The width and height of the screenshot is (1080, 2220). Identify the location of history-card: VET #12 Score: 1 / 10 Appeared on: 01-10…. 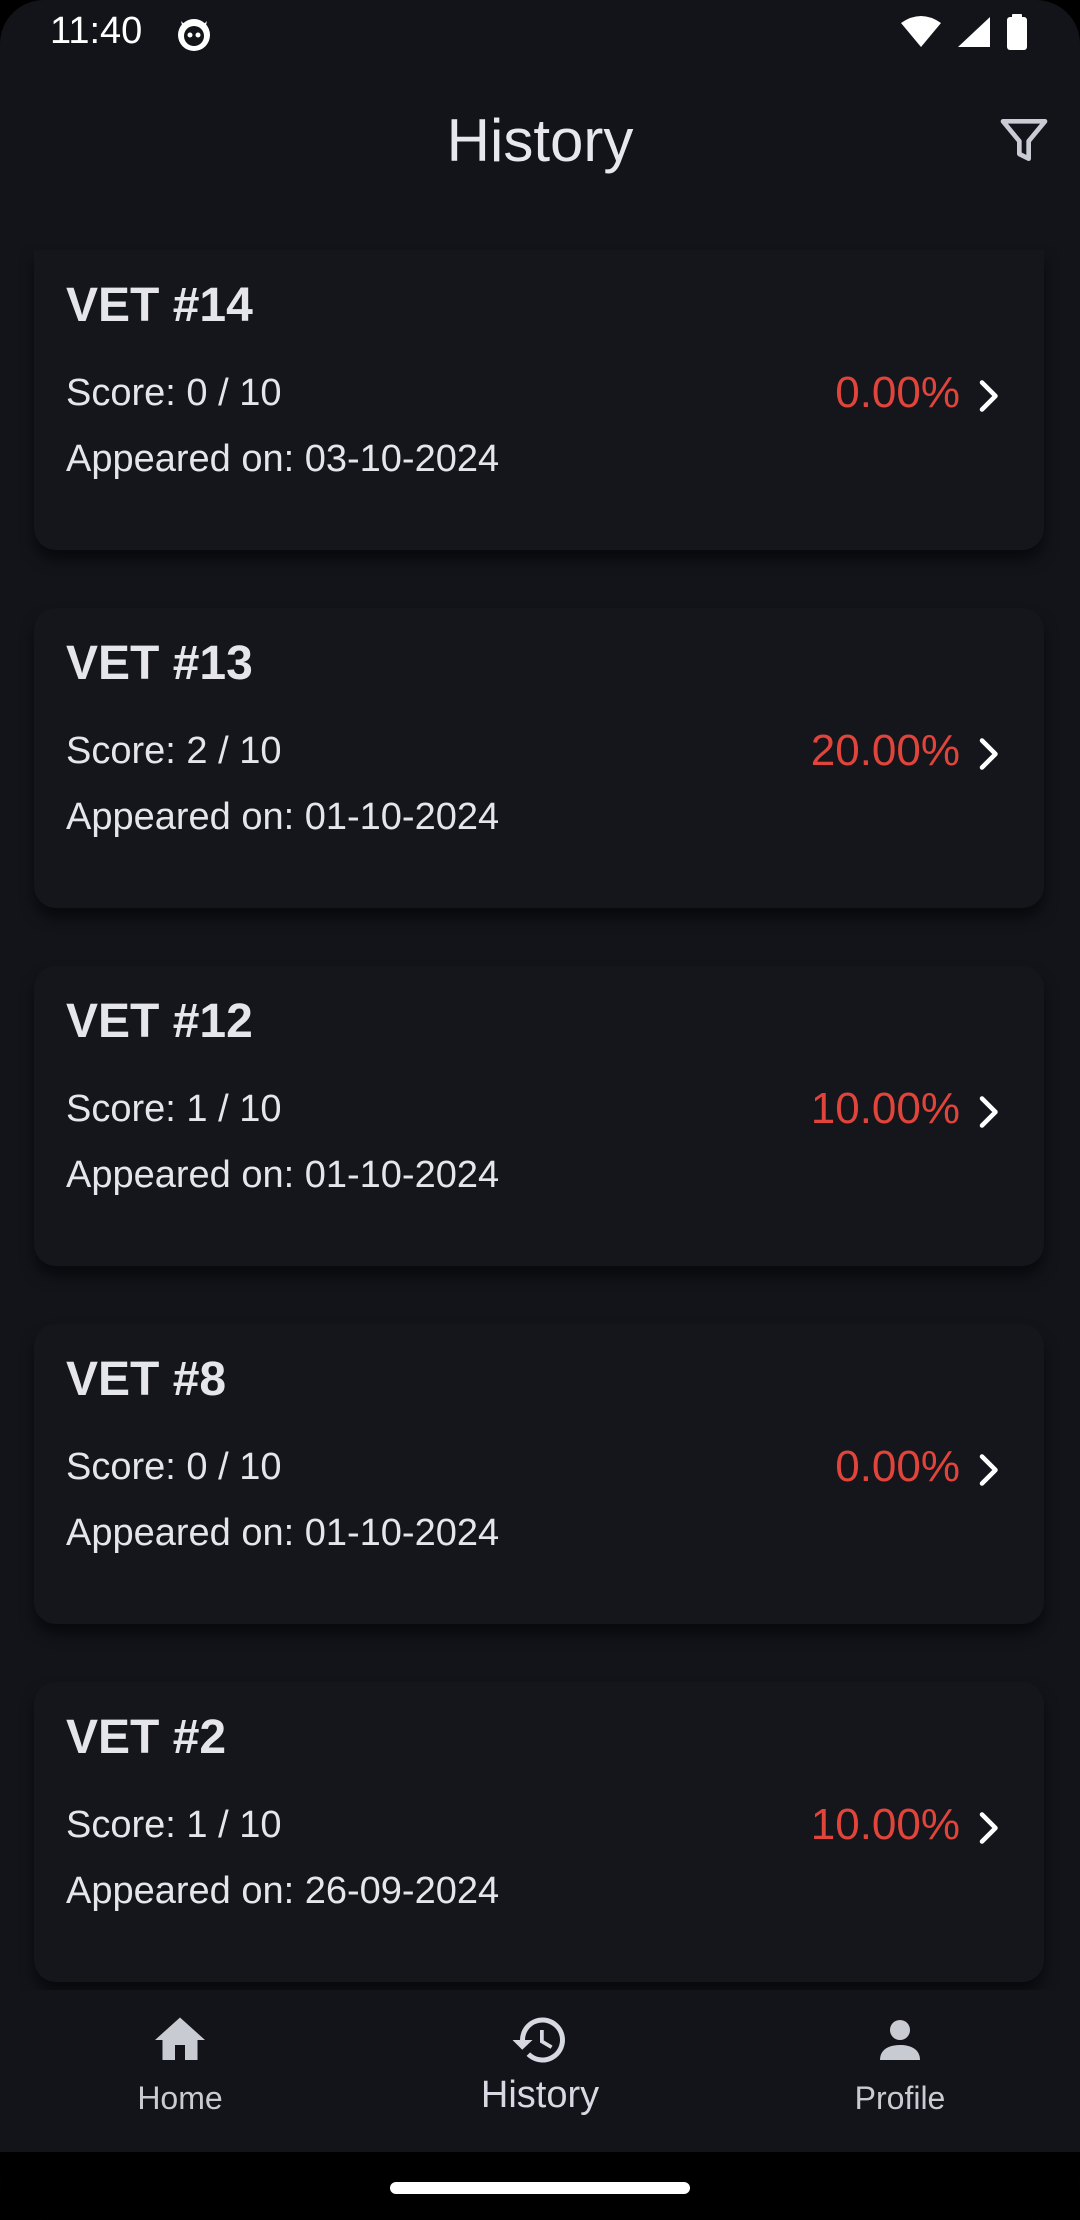
(539, 1116).